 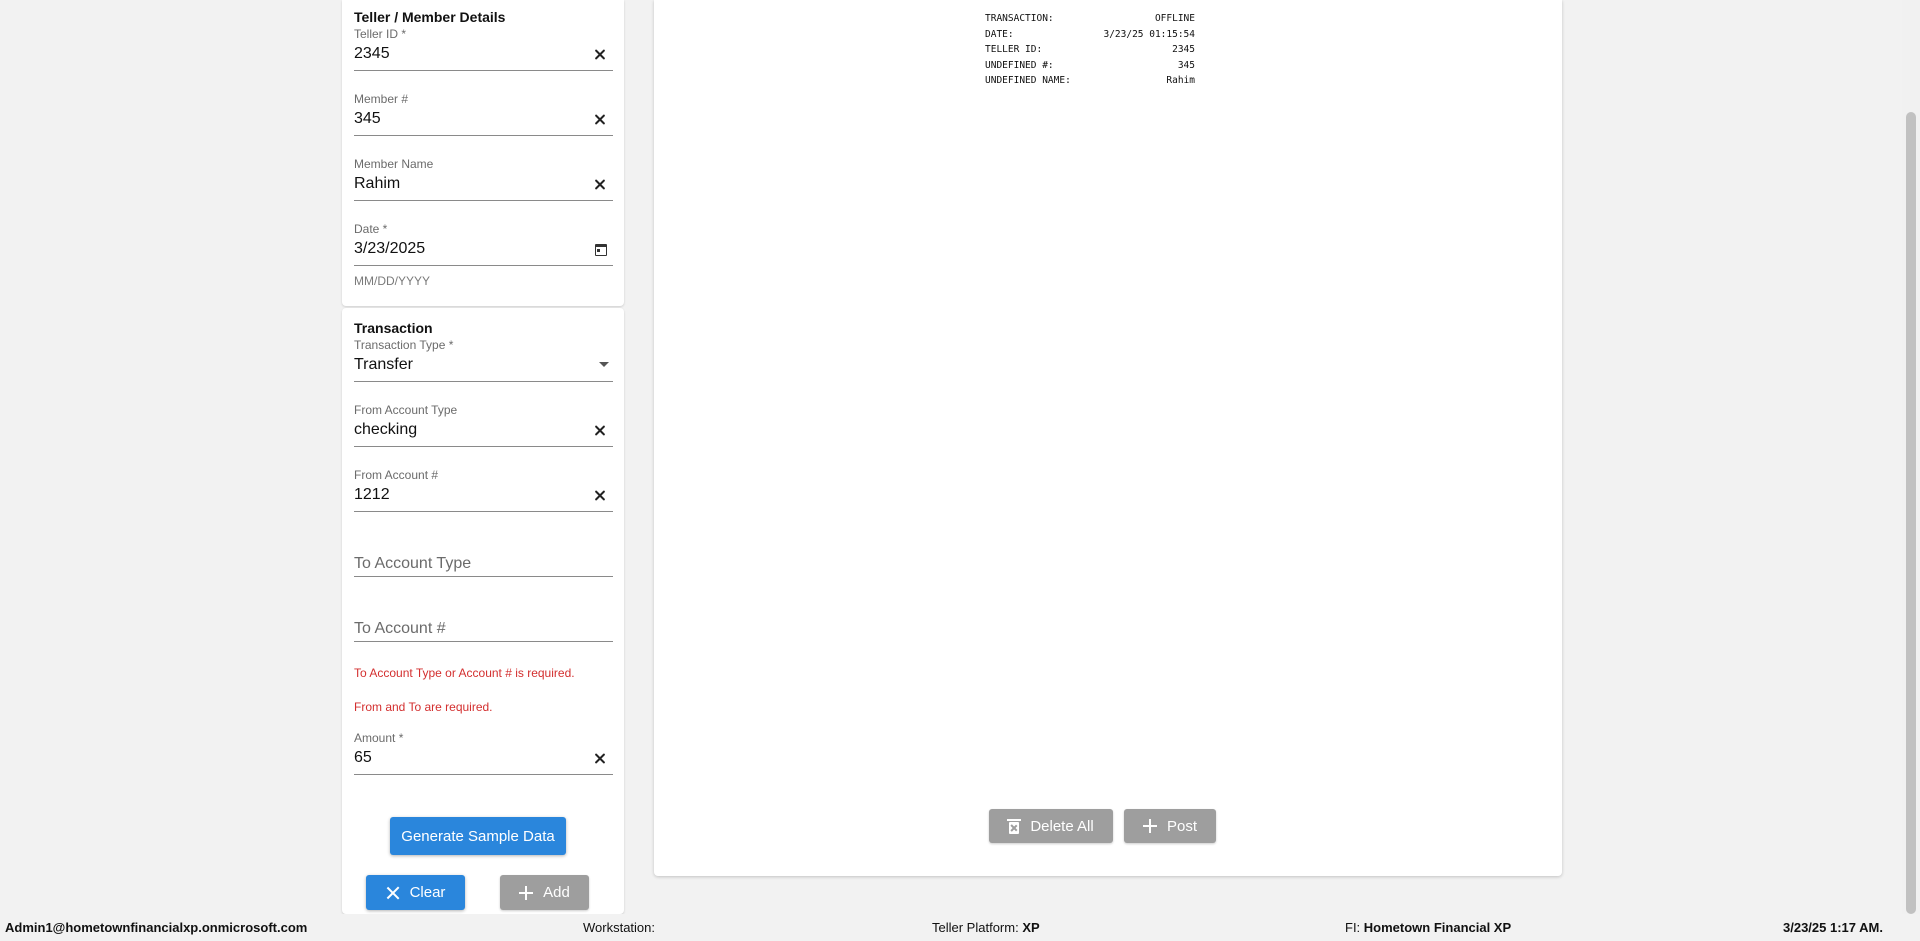 What do you see at coordinates (427, 892) in the screenshot?
I see `clear-label: Clear` at bounding box center [427, 892].